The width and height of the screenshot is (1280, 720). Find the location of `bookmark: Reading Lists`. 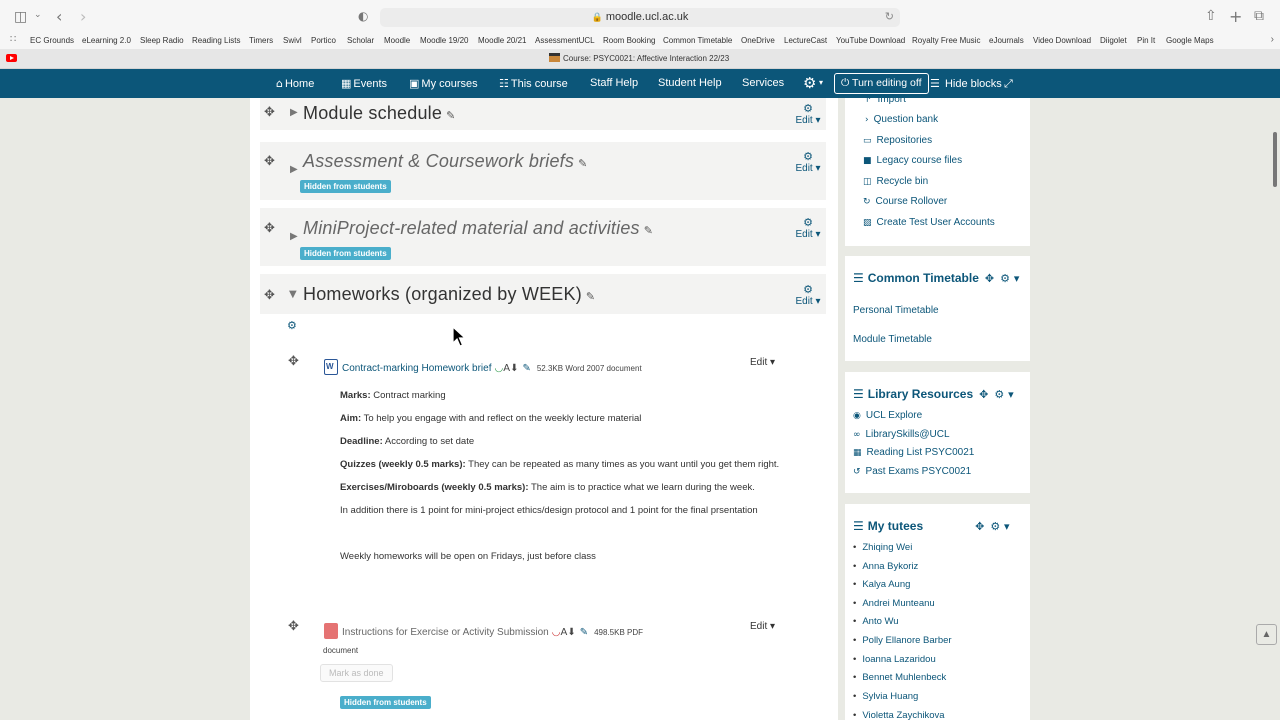

bookmark: Reading Lists is located at coordinates (216, 40).